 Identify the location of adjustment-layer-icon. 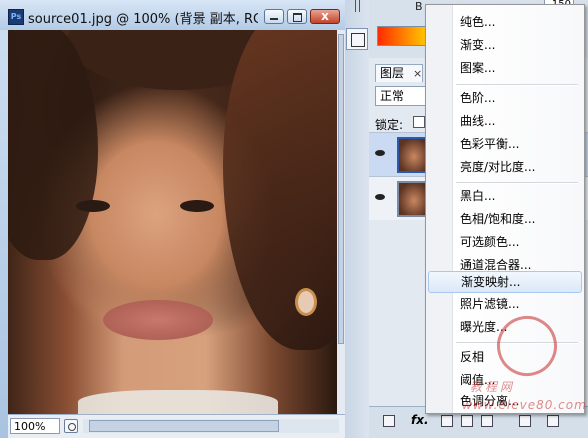
(467, 421).